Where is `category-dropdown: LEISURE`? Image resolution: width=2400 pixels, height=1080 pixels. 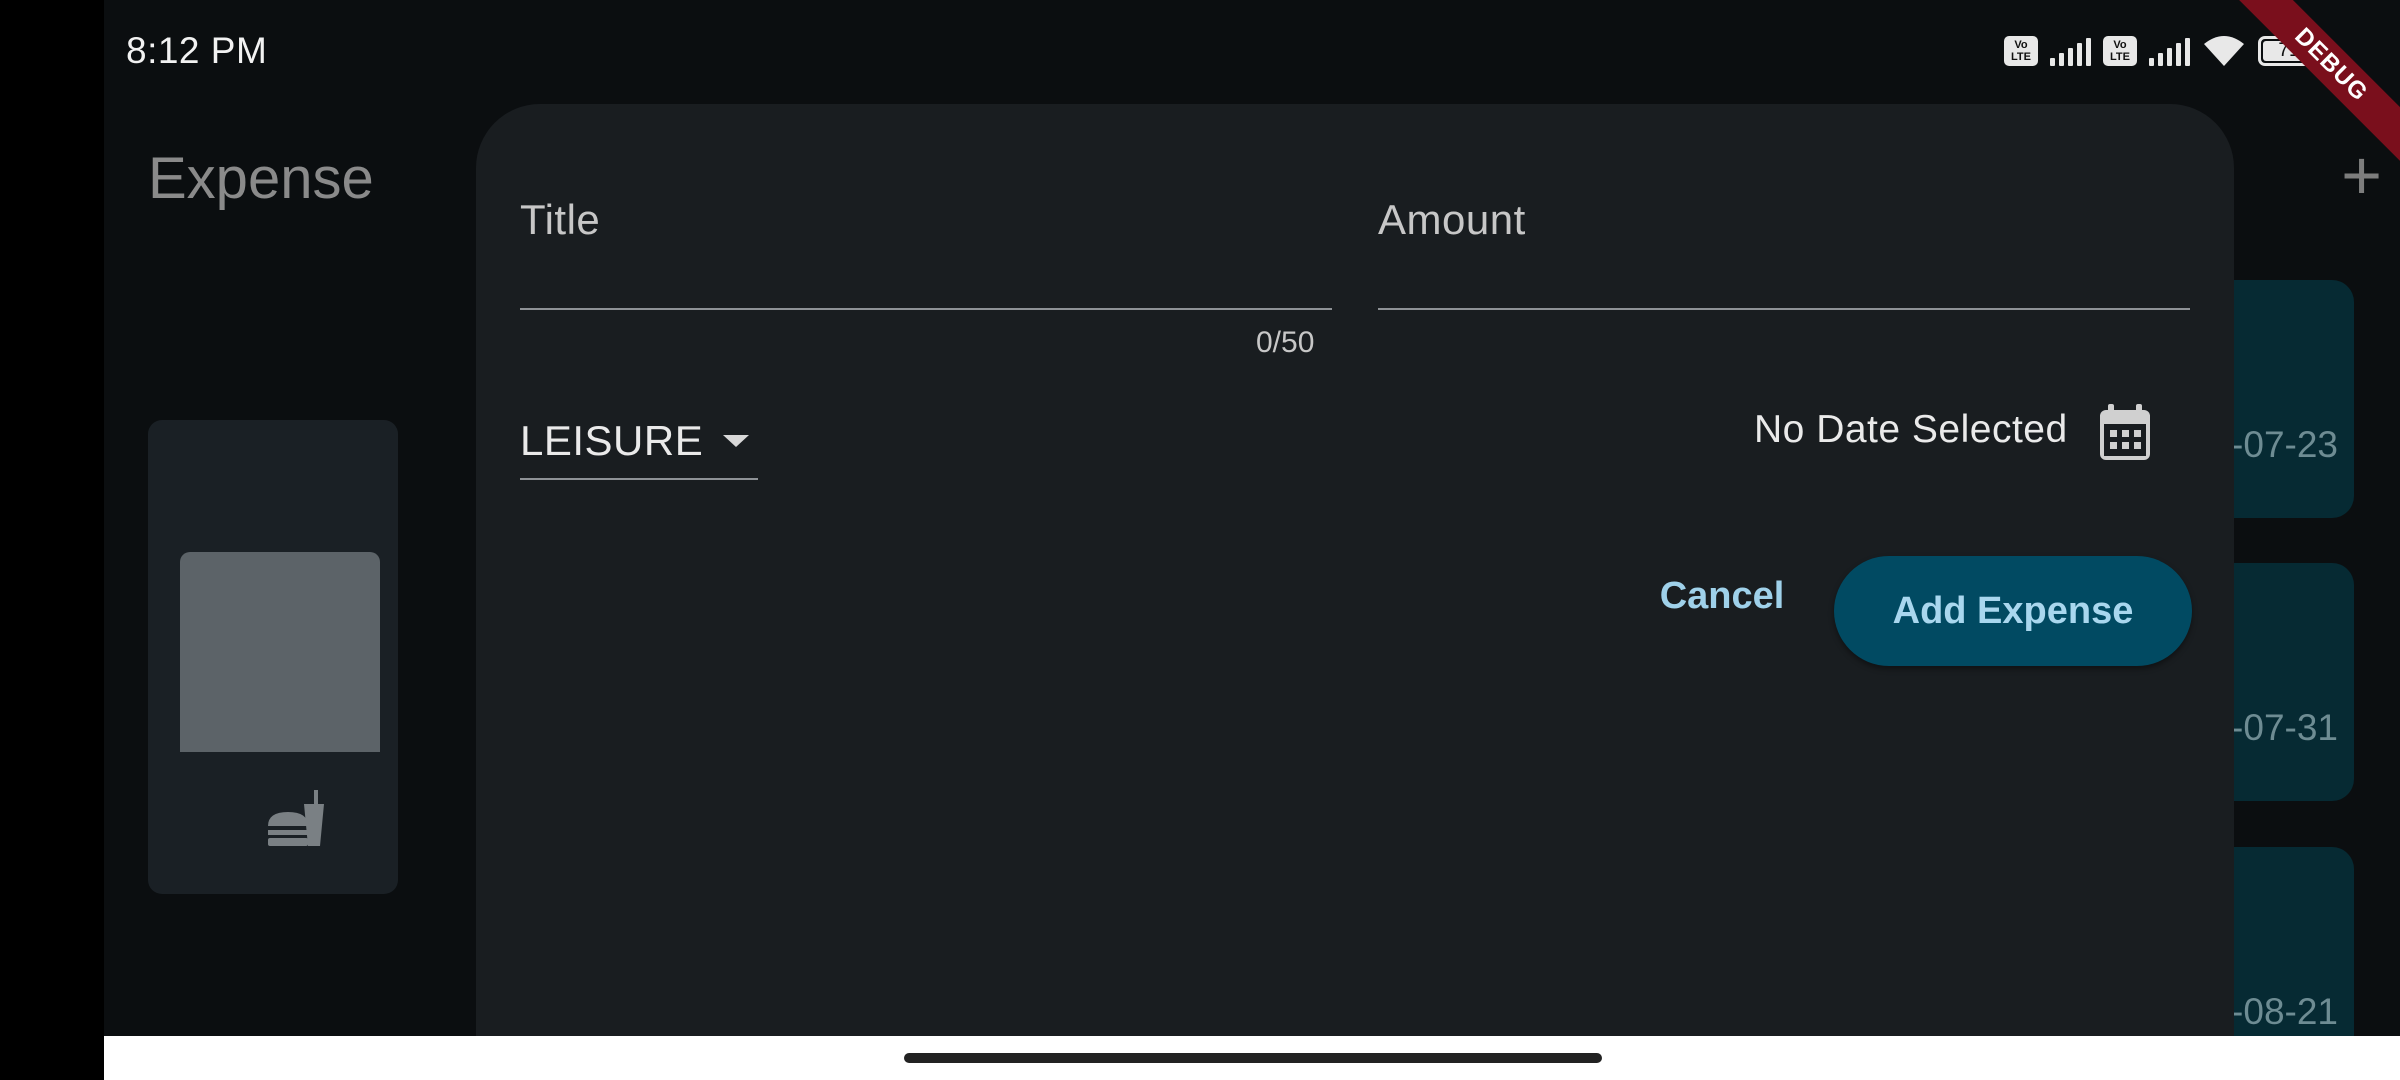
category-dropdown: LEISURE is located at coordinates (639, 442).